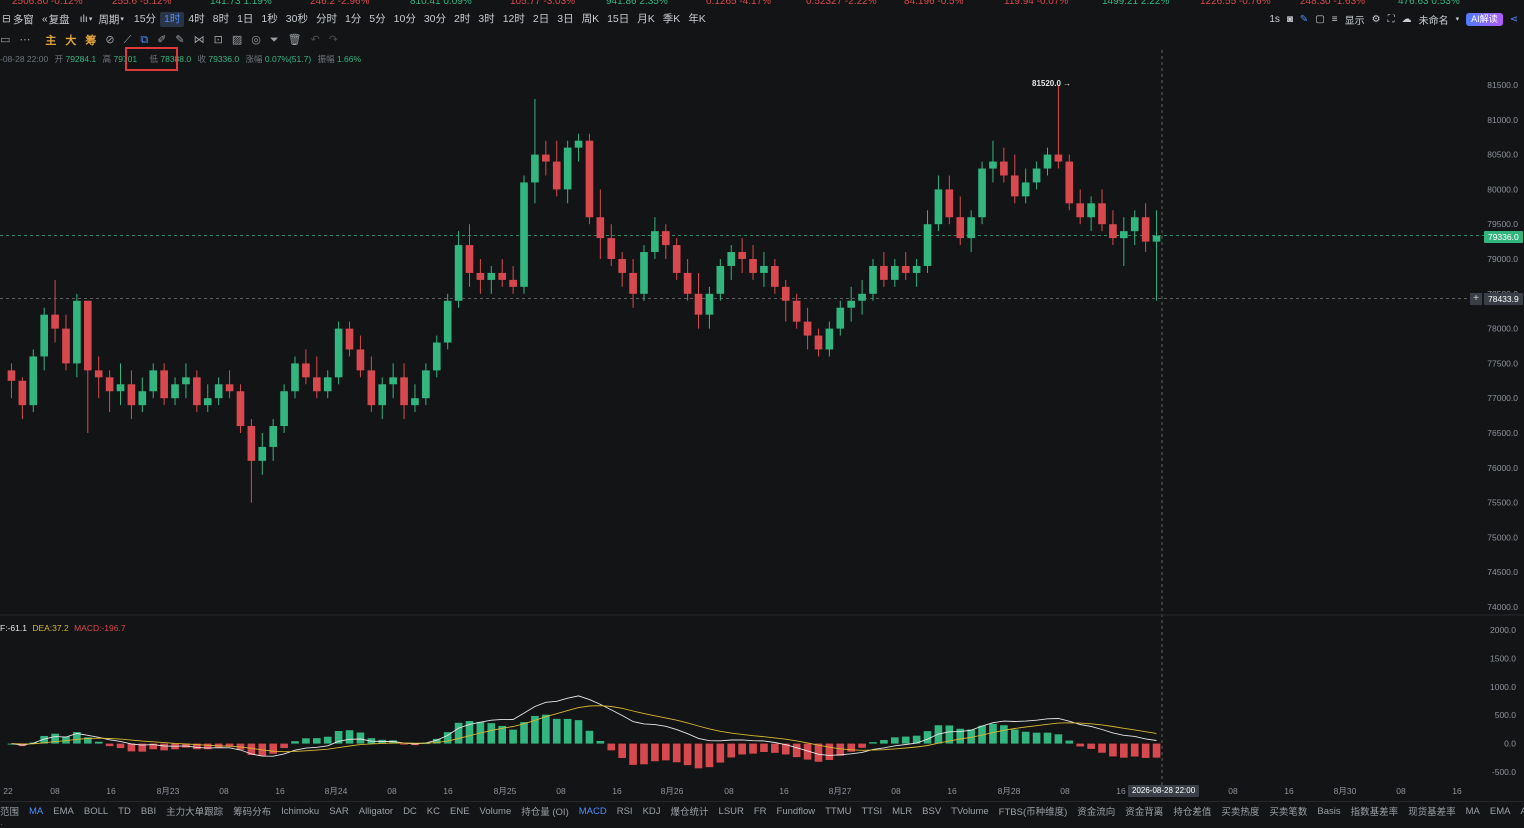 The width and height of the screenshot is (1524, 828). I want to click on ticker-item: 1499.21 2.22%, so click(1135, 3).